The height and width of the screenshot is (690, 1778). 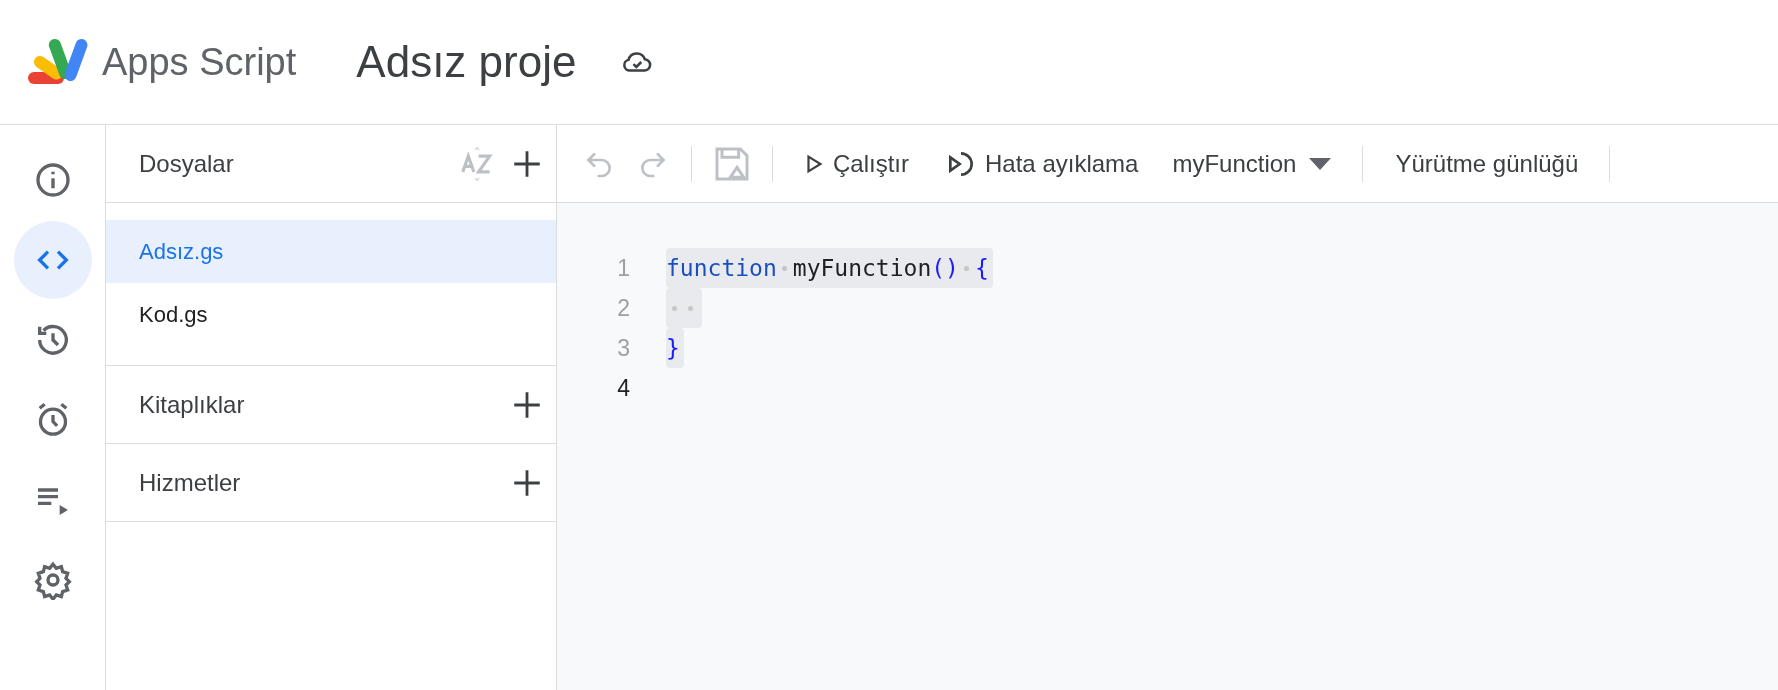 What do you see at coordinates (199, 62) in the screenshot?
I see `product-name: Apps Script` at bounding box center [199, 62].